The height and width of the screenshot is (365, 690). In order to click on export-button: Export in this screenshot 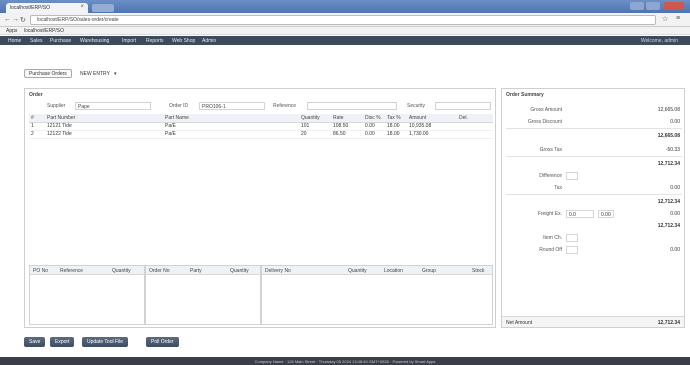, I will do `click(62, 342)`.